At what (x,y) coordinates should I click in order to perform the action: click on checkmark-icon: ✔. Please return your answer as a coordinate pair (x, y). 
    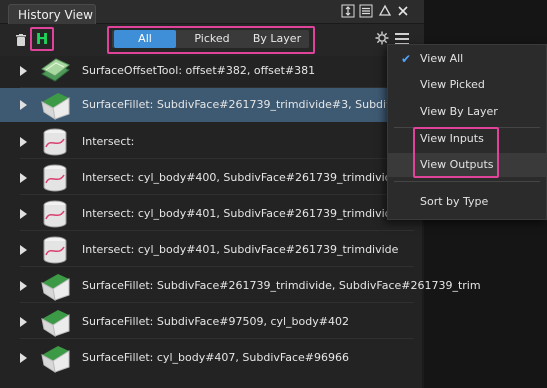
    Looking at the image, I should click on (406, 59).